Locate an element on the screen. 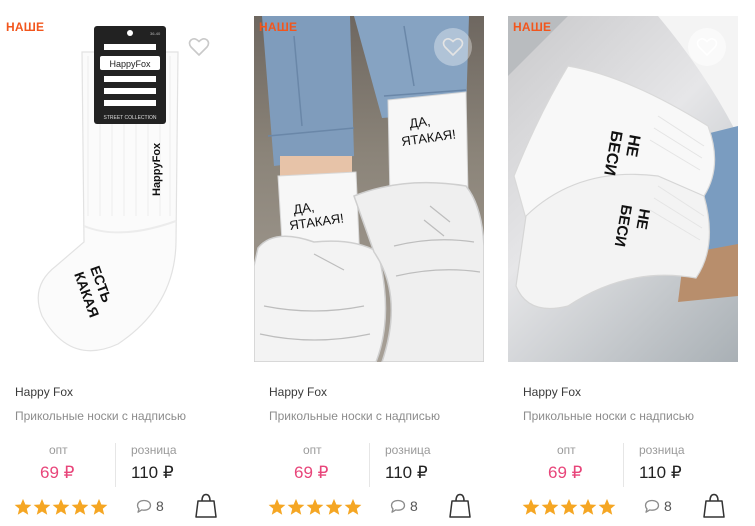 The width and height of the screenshot is (755, 526). sock-phrase-line1: НЕ is located at coordinates (642, 218).